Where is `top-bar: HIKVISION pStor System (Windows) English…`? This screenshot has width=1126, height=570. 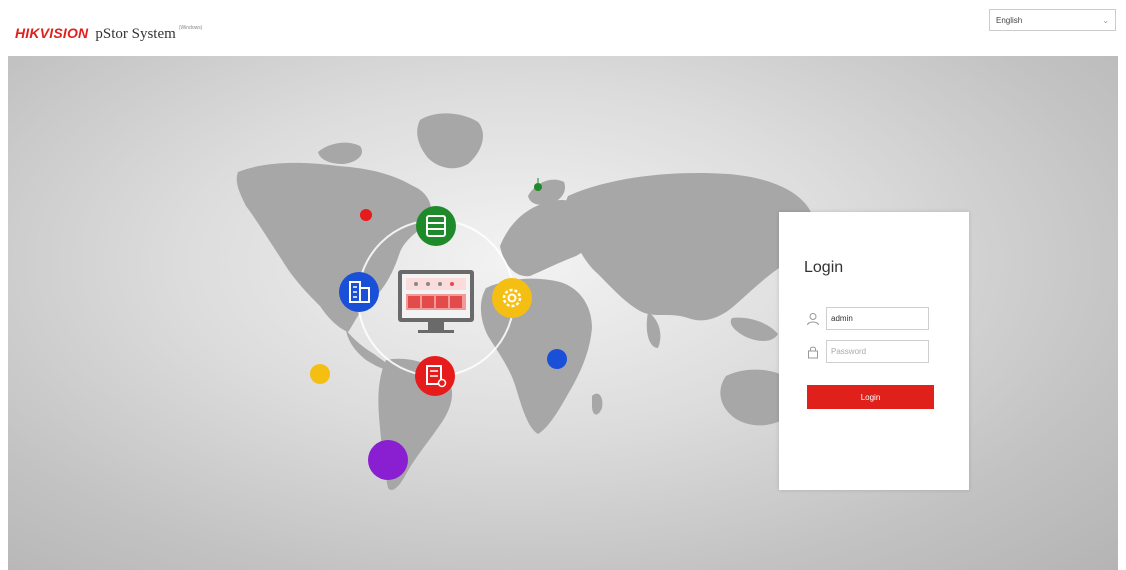
top-bar: HIKVISION pStor System (Windows) English… is located at coordinates (563, 28).